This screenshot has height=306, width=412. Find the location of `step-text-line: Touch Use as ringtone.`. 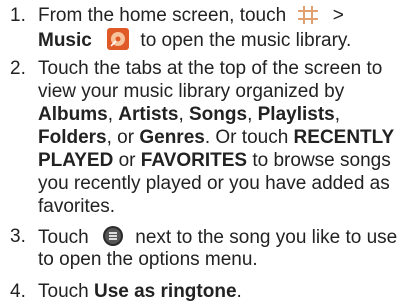

step-text-line: Touch Use as ringtone. is located at coordinates (140, 291).